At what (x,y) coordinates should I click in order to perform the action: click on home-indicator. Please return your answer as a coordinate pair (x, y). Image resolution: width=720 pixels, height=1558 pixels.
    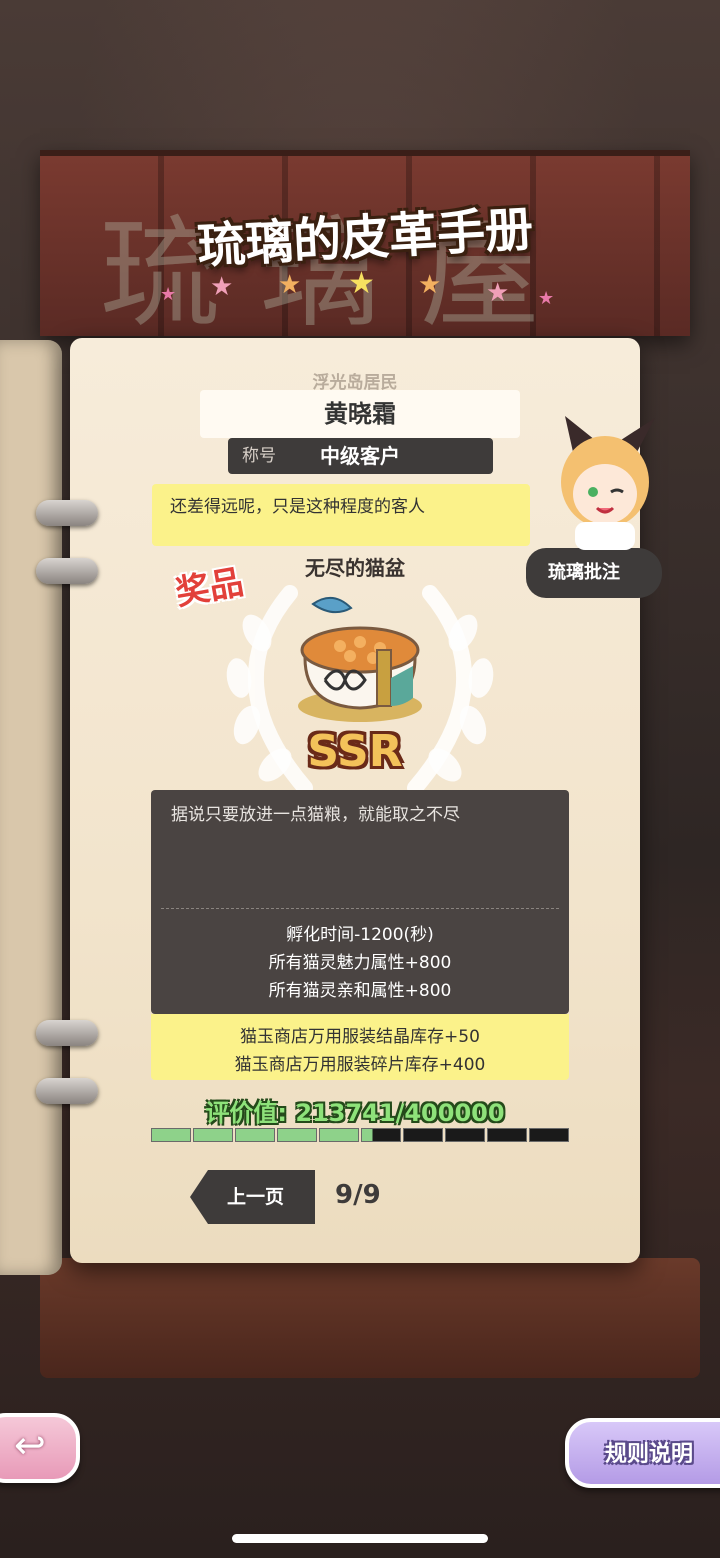
    Looking at the image, I should click on (360, 1538).